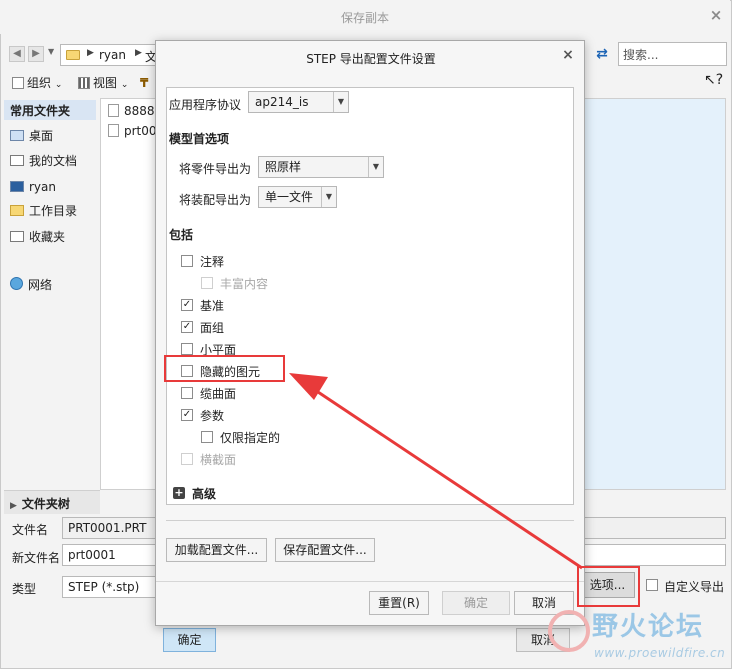 This screenshot has height=669, width=732. I want to click on quilts-checkbox: ✓, so click(187, 327).